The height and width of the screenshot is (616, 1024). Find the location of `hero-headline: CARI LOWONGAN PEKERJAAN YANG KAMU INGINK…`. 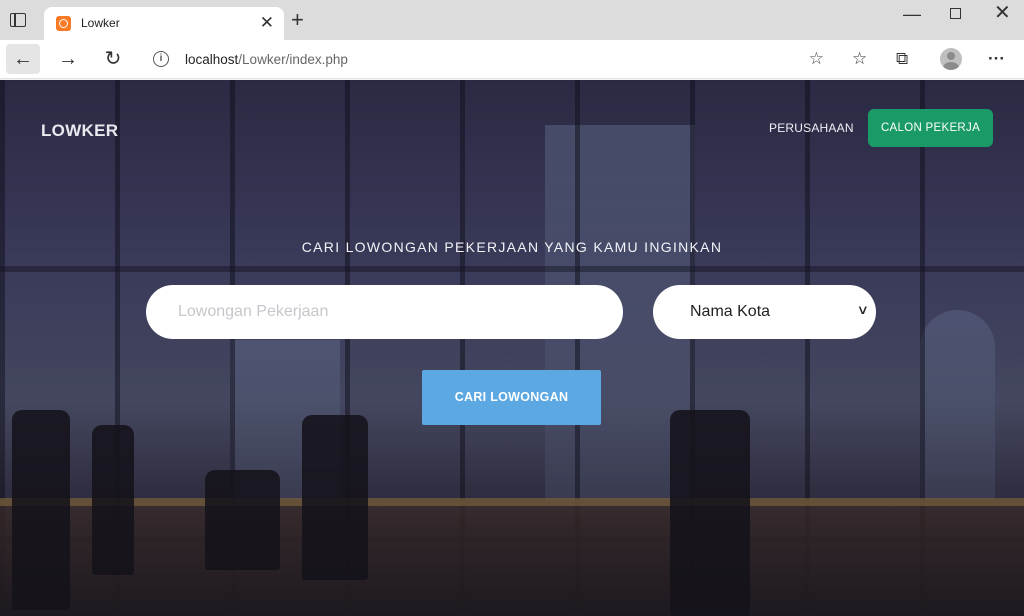

hero-headline: CARI LOWONGAN PEKERJAAN YANG KAMU INGINK… is located at coordinates (512, 247).